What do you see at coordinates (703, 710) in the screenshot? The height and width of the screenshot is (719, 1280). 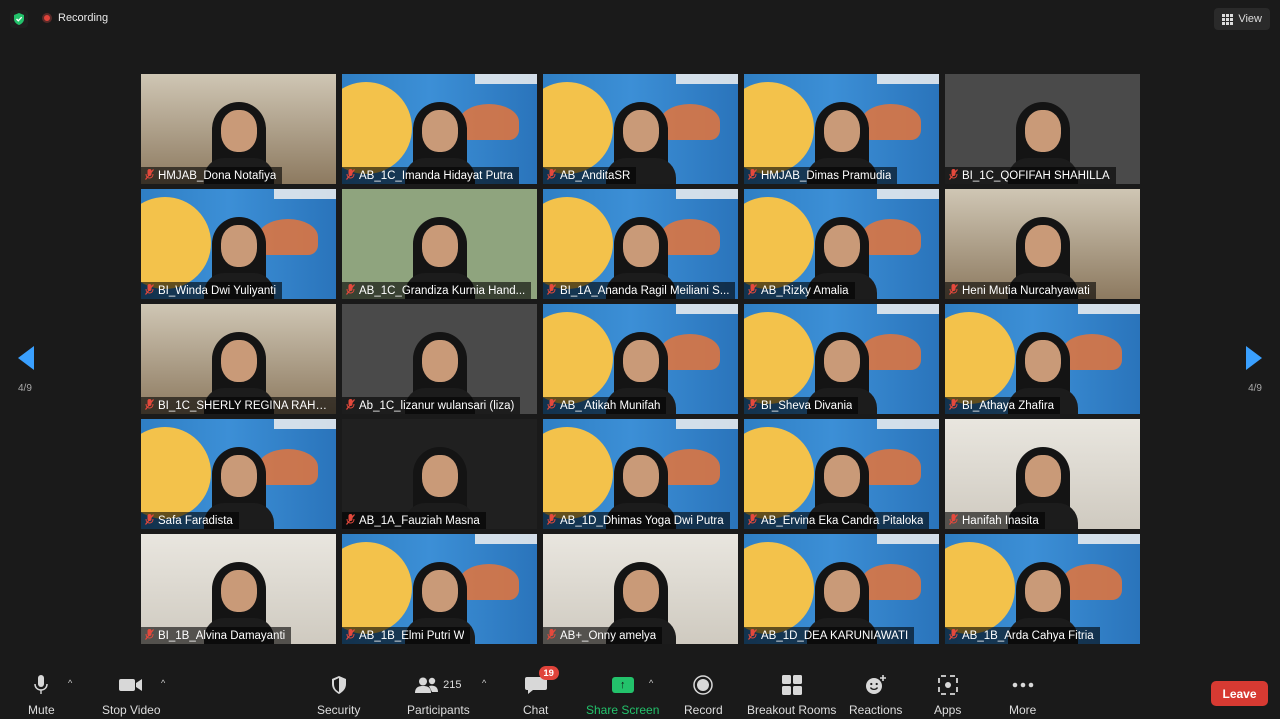 I see `record-label: Record` at bounding box center [703, 710].